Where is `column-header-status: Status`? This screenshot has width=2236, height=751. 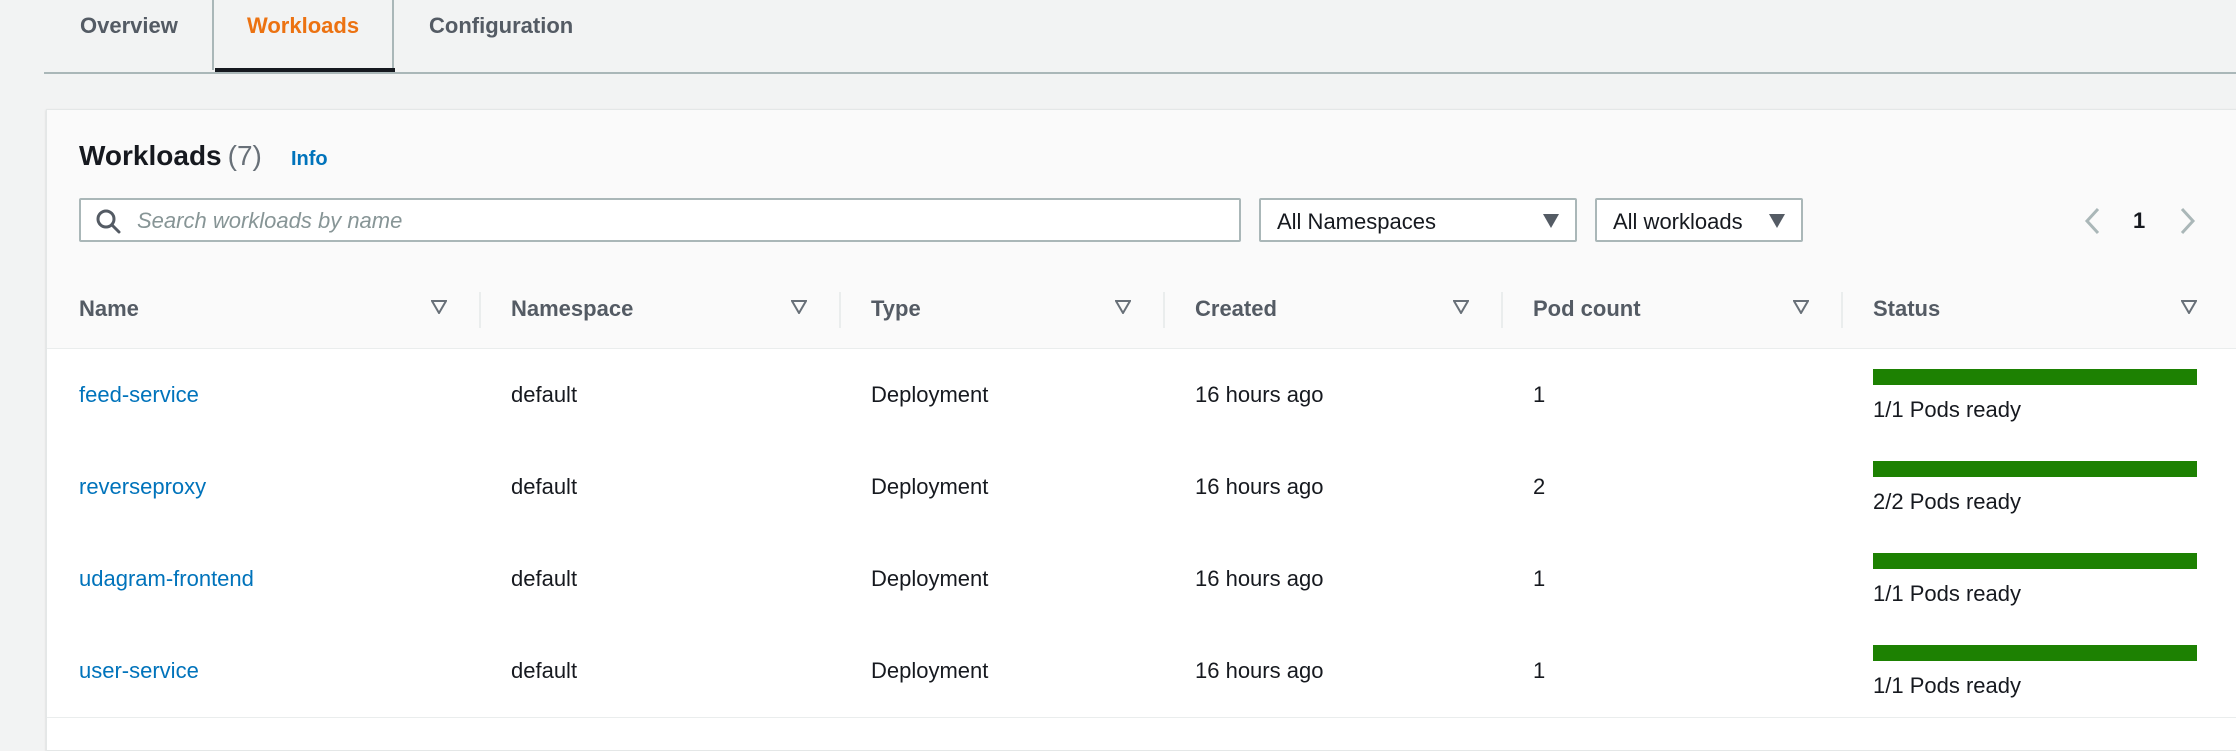
column-header-status: Status is located at coordinates (1906, 309).